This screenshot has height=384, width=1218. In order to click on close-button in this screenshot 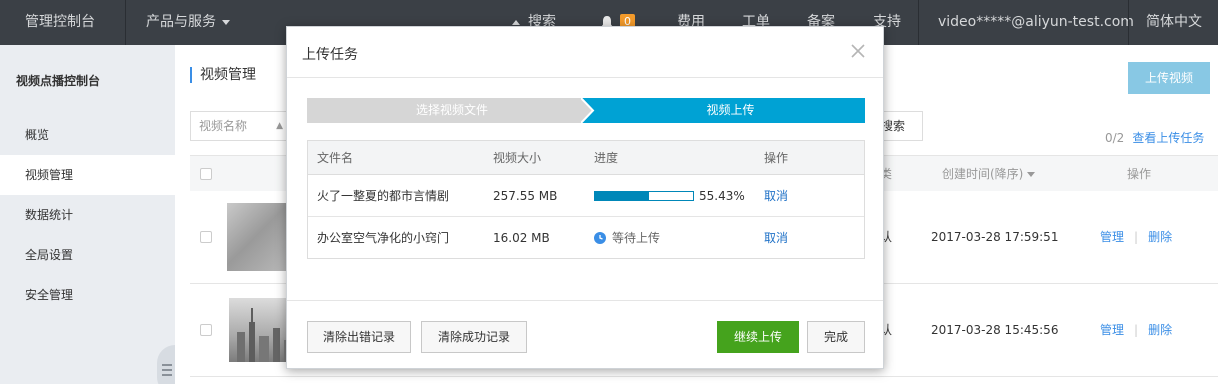, I will do `click(858, 51)`.